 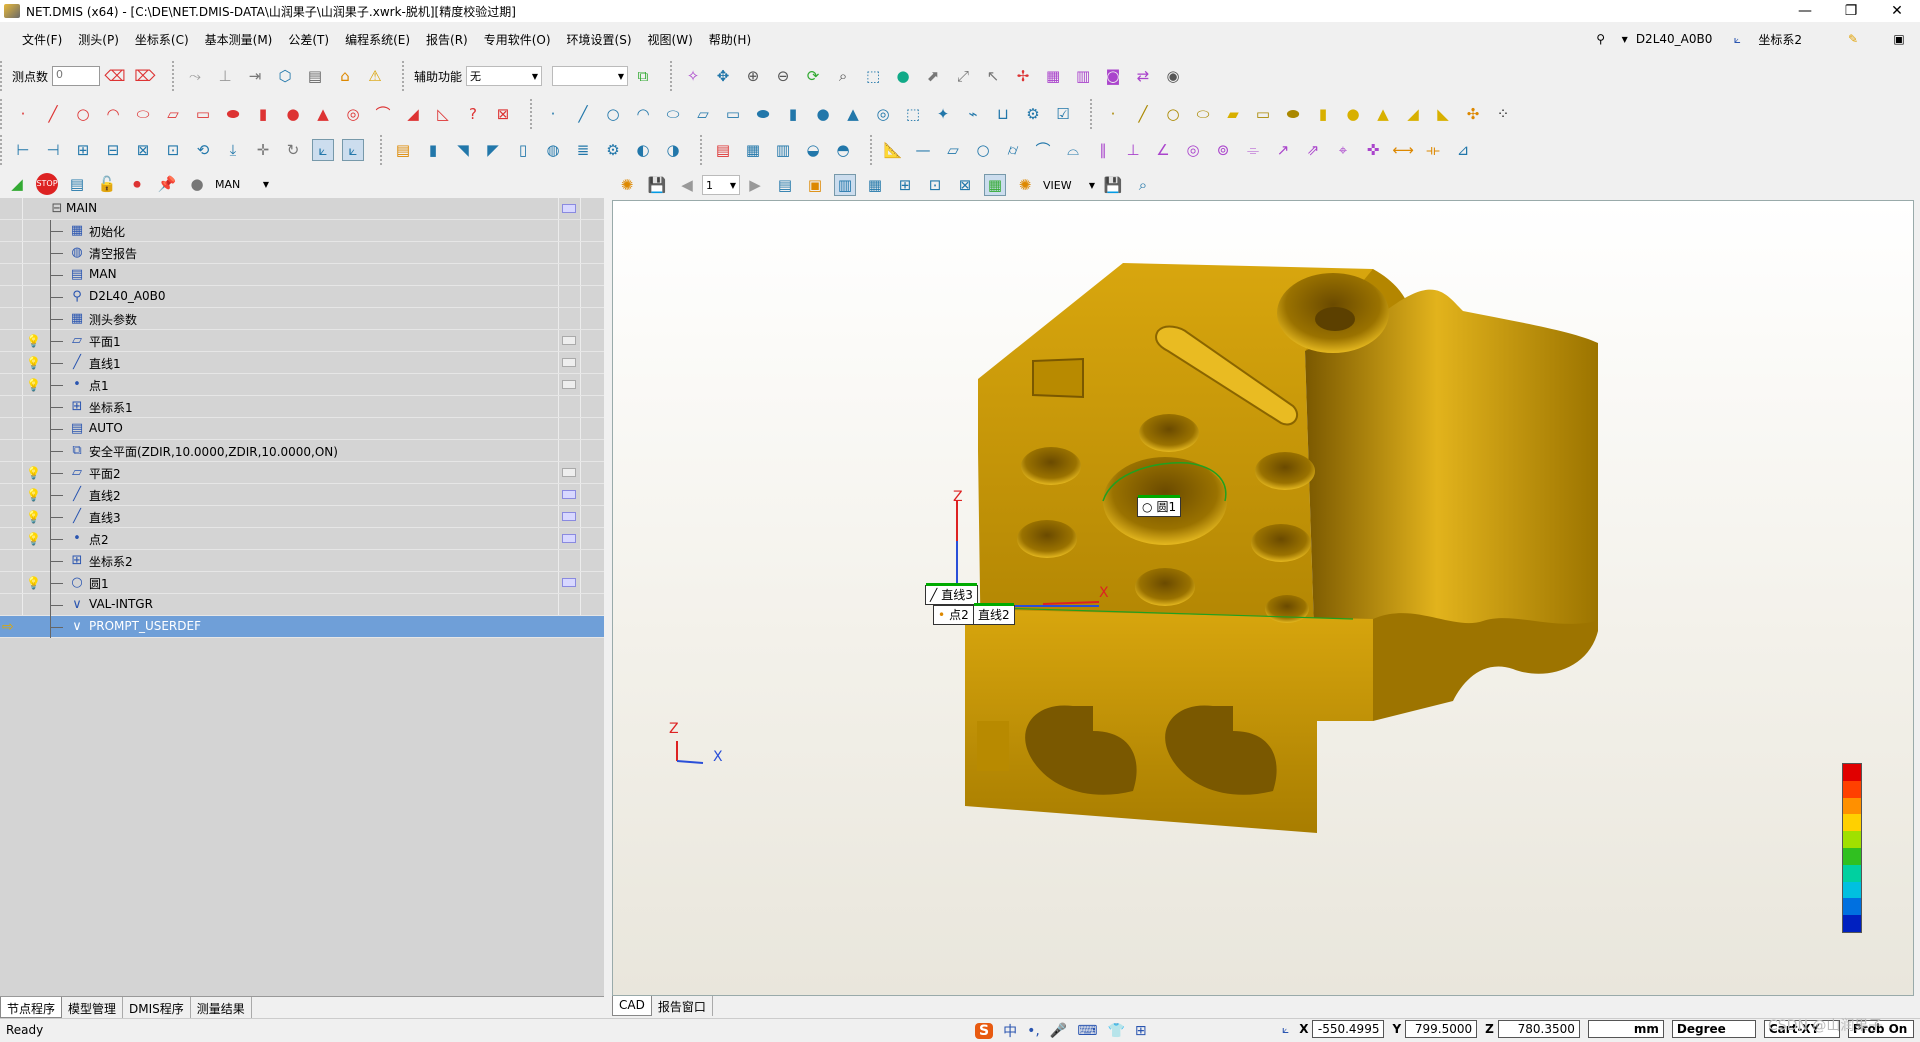 I want to click on report-table-icon: ▥, so click(x=783, y=150).